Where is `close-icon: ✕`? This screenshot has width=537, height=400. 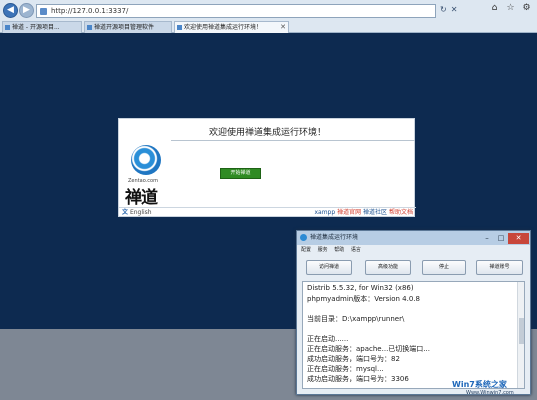 close-icon: ✕ is located at coordinates (518, 238).